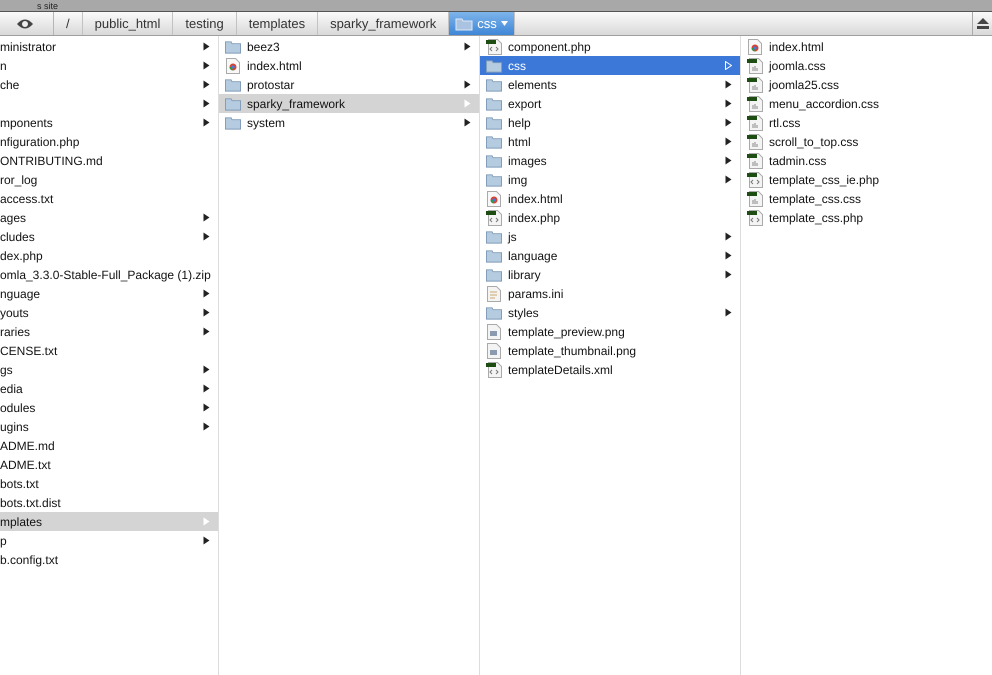 The image size is (992, 675). What do you see at coordinates (68, 23) in the screenshot?
I see `path-segment: /` at bounding box center [68, 23].